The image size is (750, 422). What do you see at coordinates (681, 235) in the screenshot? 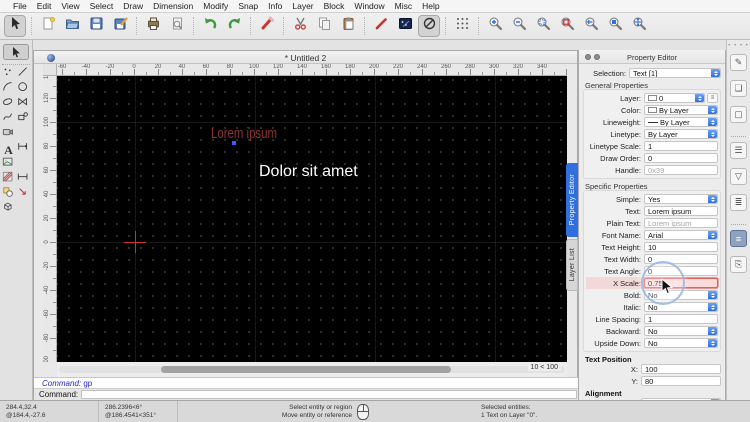
I see `property-dropdown: Arial` at bounding box center [681, 235].